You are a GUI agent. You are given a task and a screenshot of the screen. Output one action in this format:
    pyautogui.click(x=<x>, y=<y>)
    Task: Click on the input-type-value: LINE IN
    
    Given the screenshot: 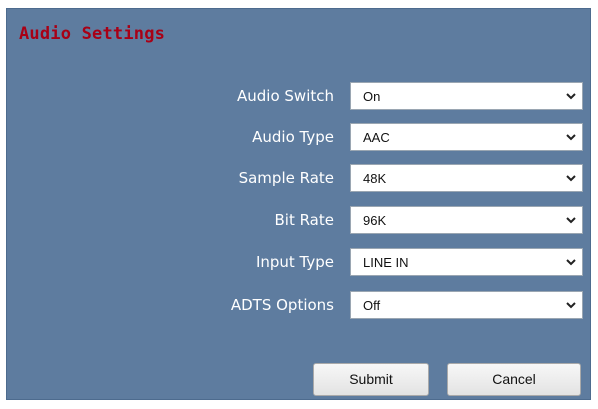 What is the action you would take?
    pyautogui.click(x=386, y=262)
    